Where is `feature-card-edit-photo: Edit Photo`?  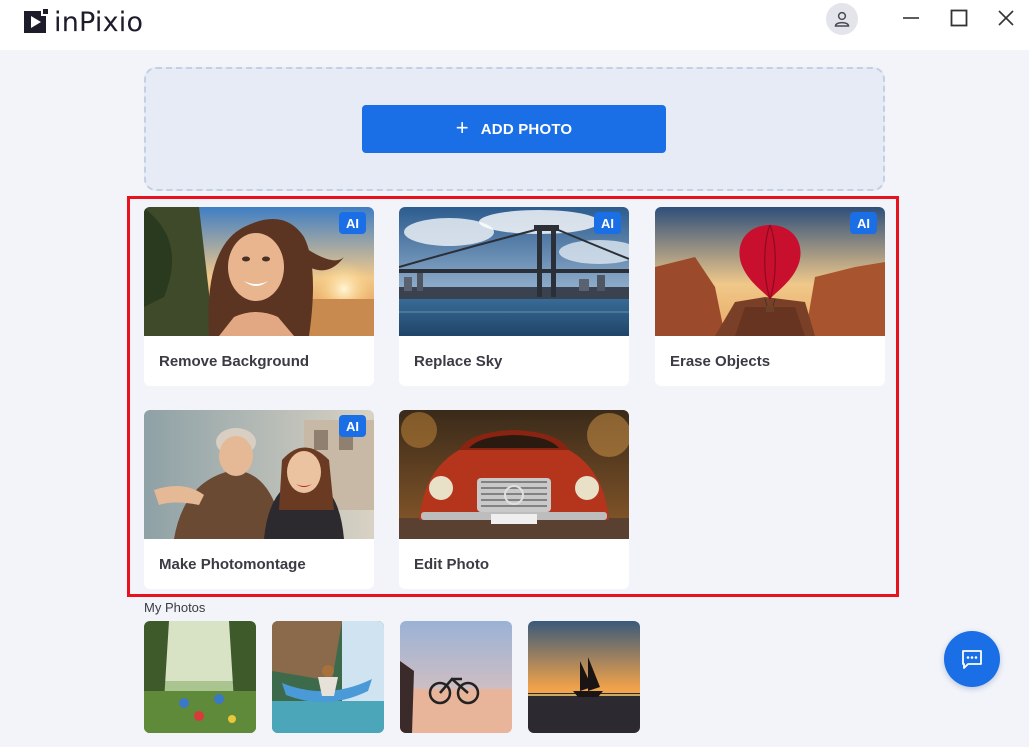
feature-card-edit-photo: Edit Photo is located at coordinates (514, 499).